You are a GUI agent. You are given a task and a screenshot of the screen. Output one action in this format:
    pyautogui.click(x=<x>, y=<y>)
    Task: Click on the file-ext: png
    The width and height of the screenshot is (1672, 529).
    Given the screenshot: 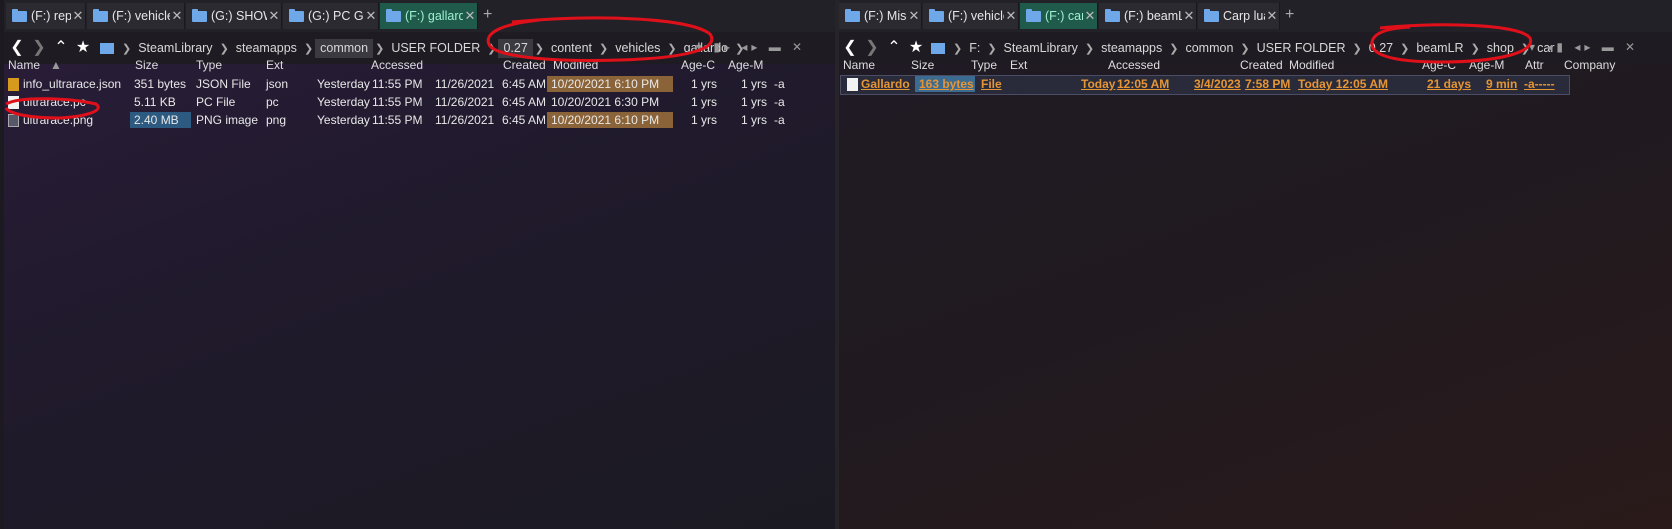 What is the action you would take?
    pyautogui.click(x=276, y=120)
    